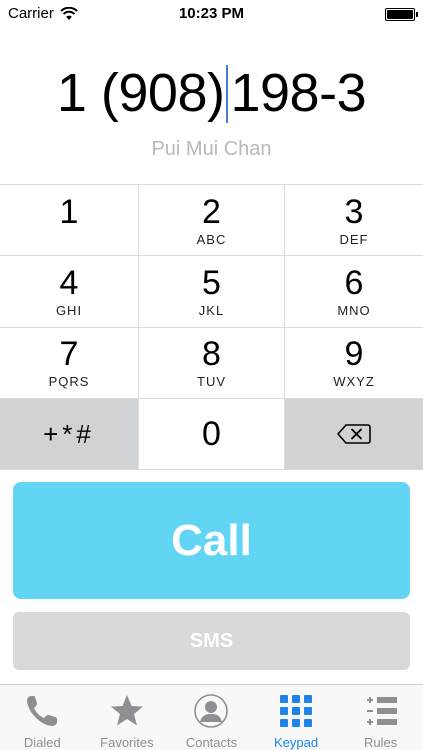 This screenshot has height=750, width=423. I want to click on rules-icon, so click(381, 711).